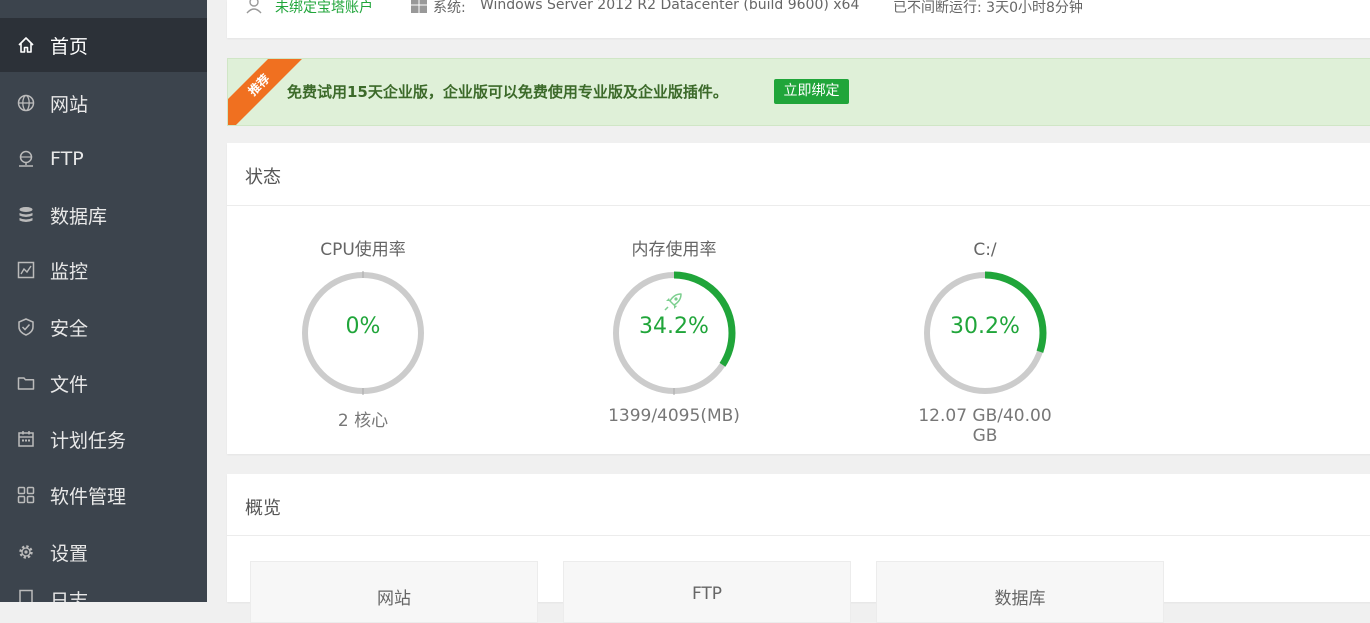  I want to click on sidebar-item-database: 数据库, so click(103, 215).